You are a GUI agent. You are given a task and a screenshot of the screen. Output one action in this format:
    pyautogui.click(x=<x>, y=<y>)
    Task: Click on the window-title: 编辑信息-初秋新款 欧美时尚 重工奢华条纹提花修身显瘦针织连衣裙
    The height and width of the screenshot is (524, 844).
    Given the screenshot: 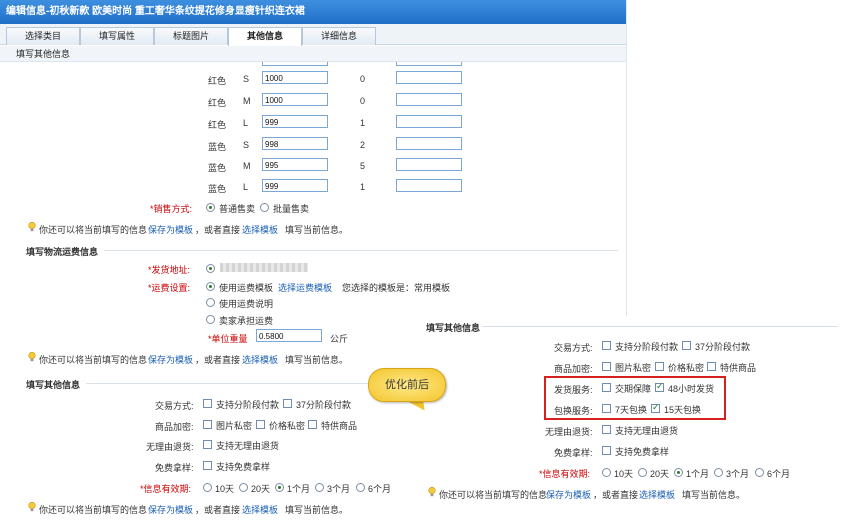 What is the action you would take?
    pyautogui.click(x=313, y=12)
    